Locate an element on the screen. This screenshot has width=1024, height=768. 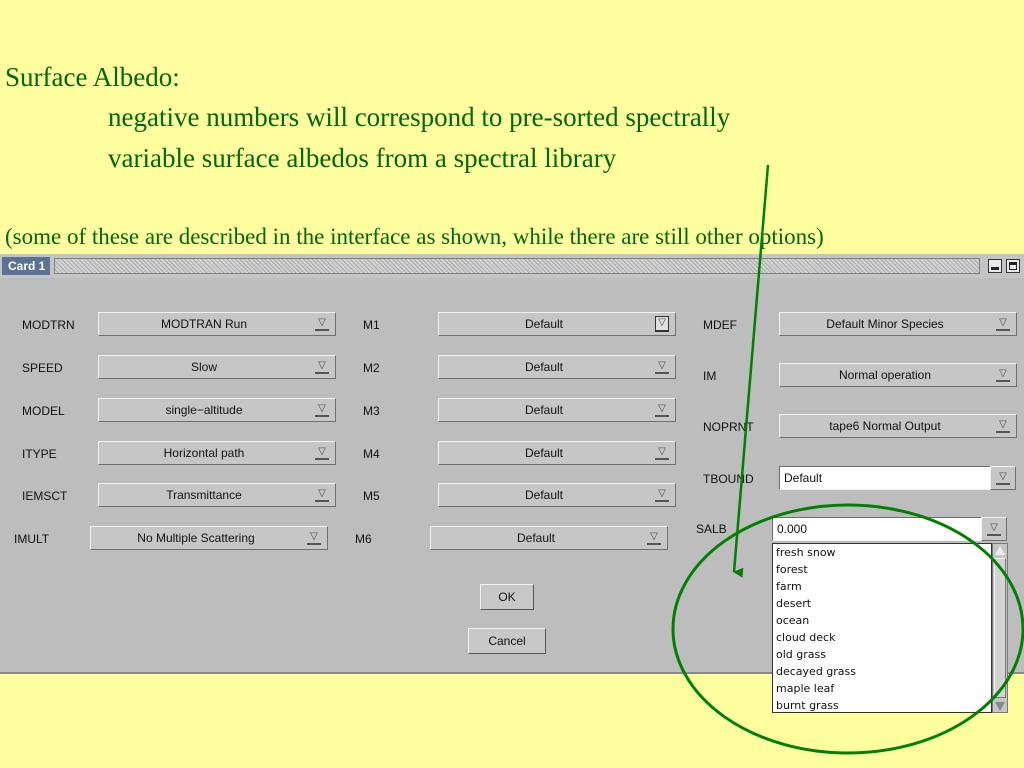
m5-label: M5 is located at coordinates (371, 496).